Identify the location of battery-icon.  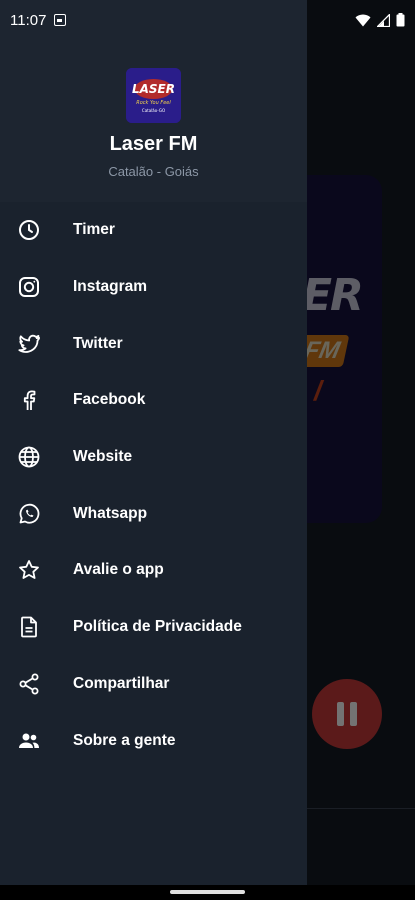
(400, 20).